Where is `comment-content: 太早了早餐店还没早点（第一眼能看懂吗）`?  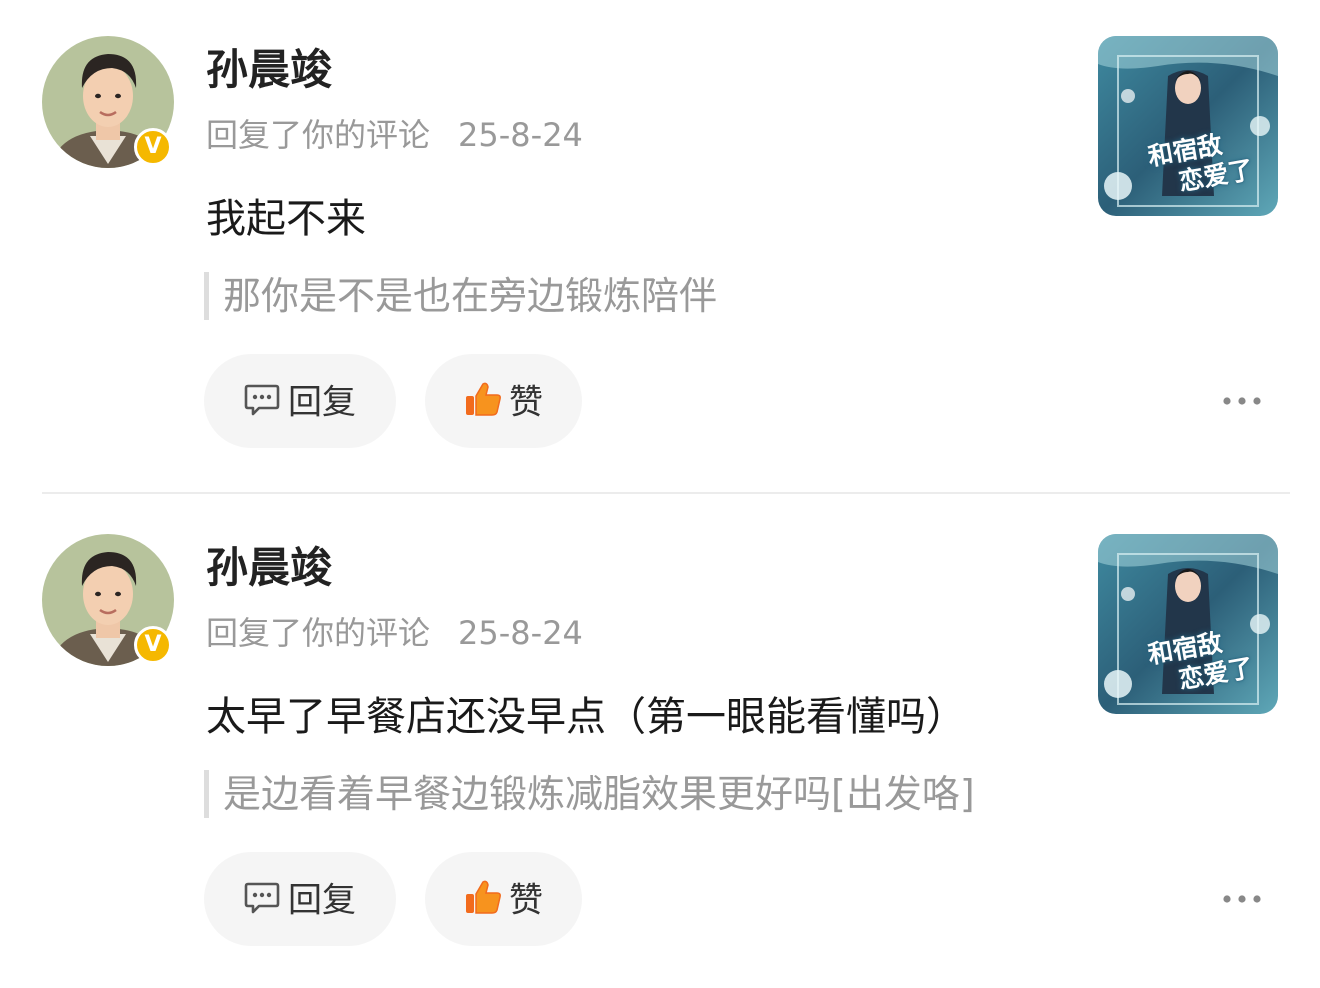 comment-content: 太早了早餐店还没早点（第一眼能看懂吗） is located at coordinates (586, 717).